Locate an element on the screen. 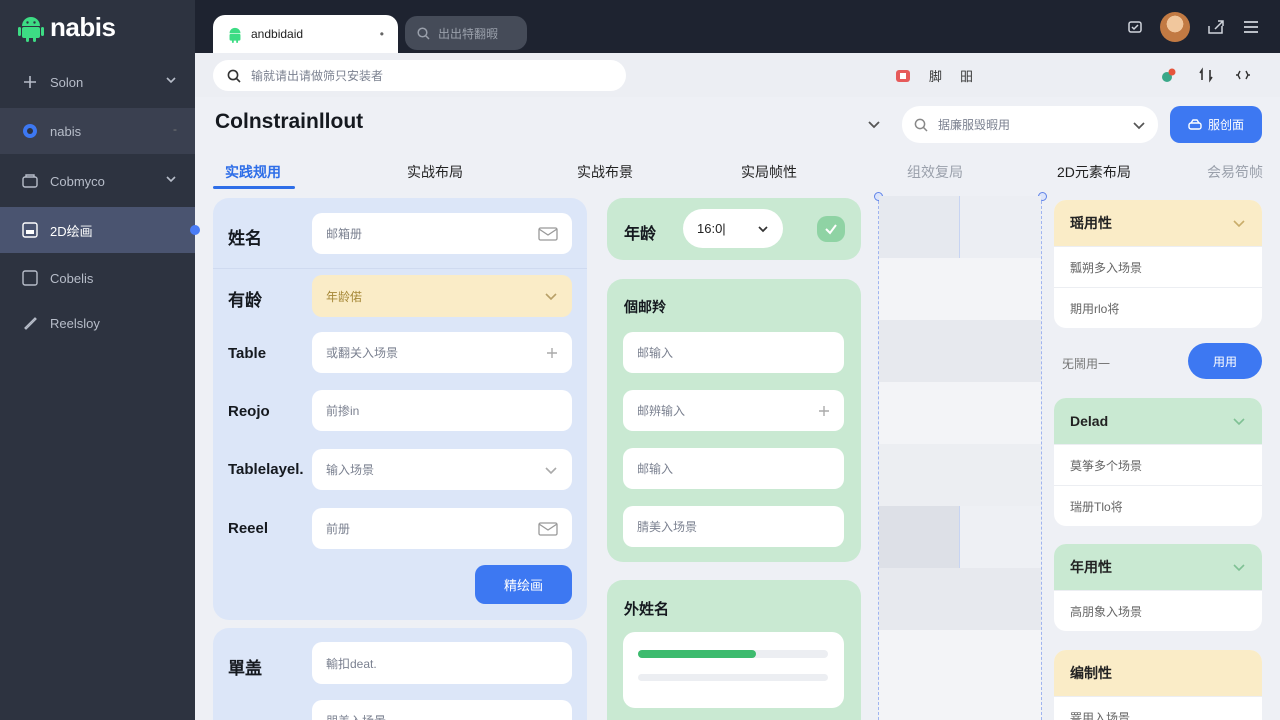 The height and width of the screenshot is (720, 1280). progress-fill is located at coordinates (697, 654).